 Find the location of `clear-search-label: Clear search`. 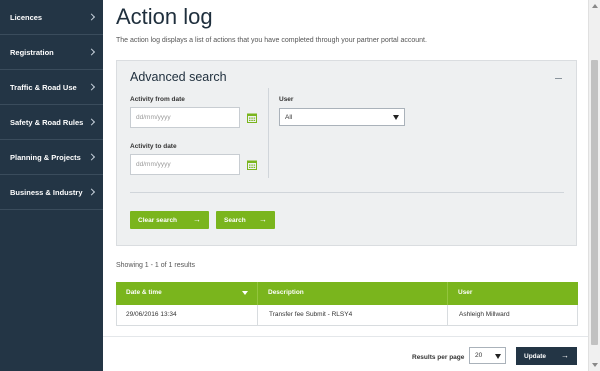

clear-search-label: Clear search is located at coordinates (158, 220).